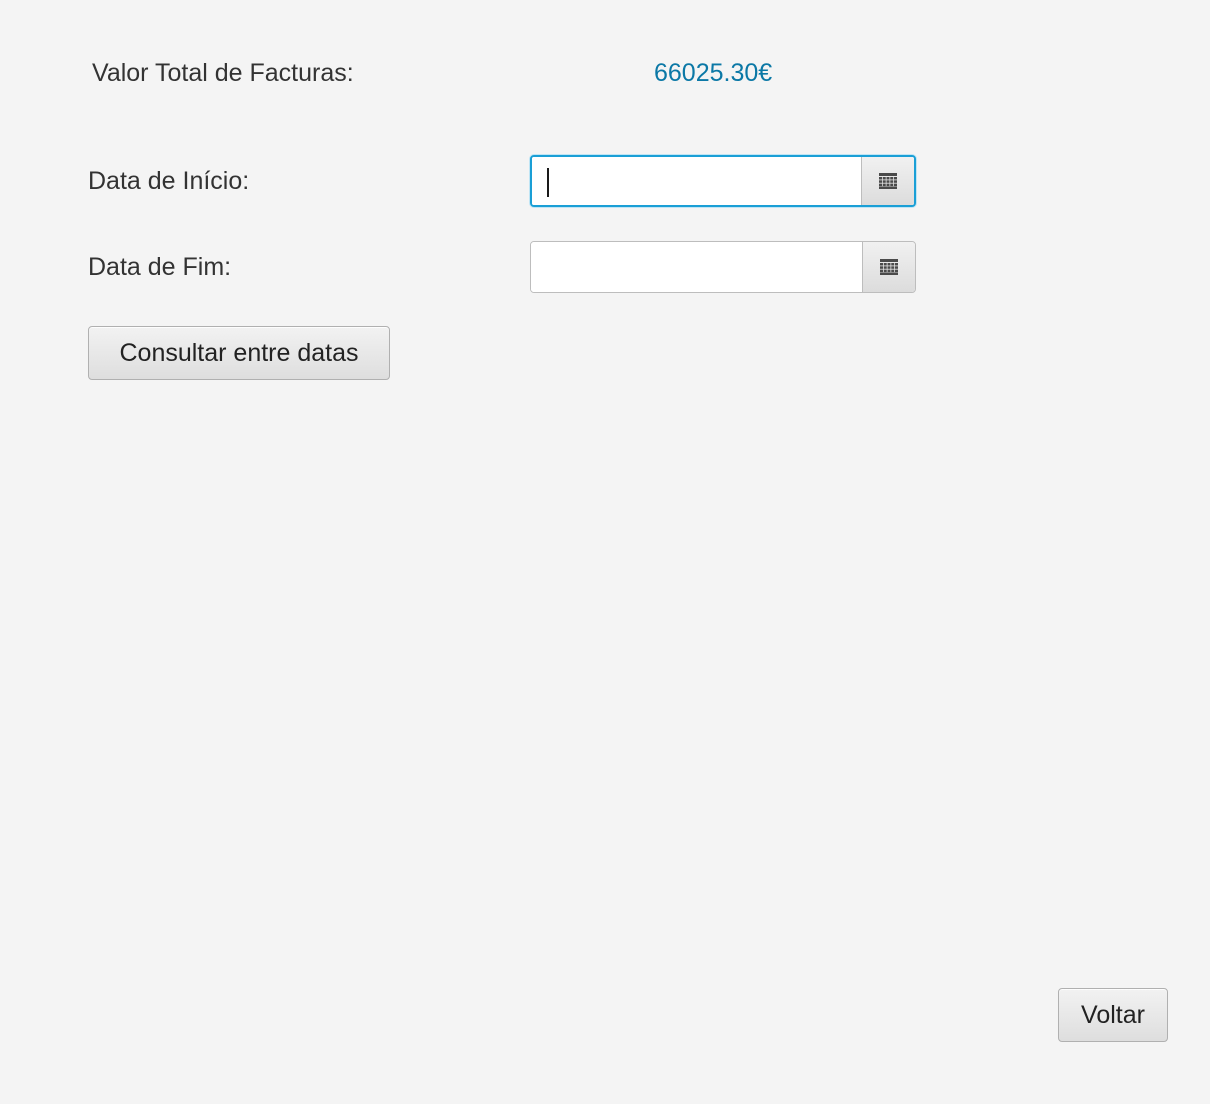  I want to click on end-date-label: Data de Fim:, so click(160, 267).